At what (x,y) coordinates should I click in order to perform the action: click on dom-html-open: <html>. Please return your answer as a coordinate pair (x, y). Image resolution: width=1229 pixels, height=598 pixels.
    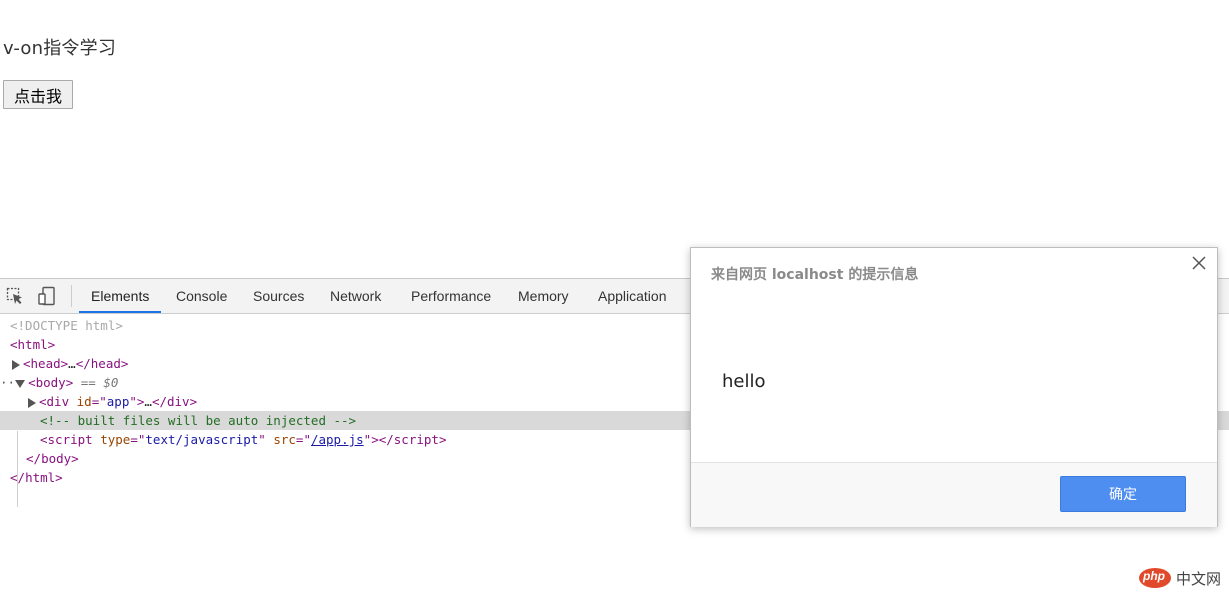
    Looking at the image, I should click on (32, 344).